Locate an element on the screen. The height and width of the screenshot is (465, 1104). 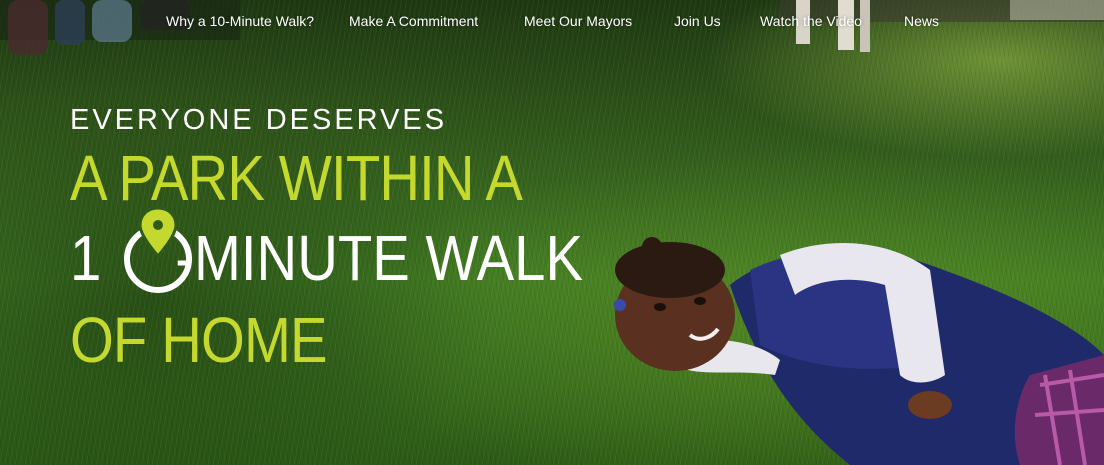
headline-line-3: OF HOME is located at coordinates (199, 340).